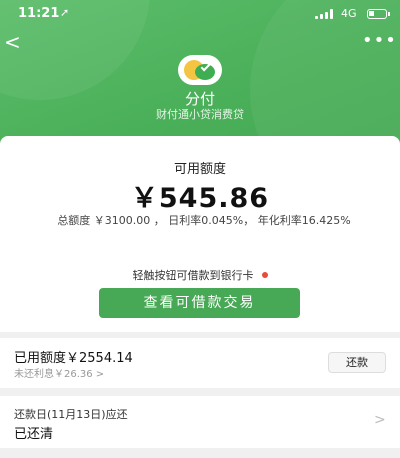 This screenshot has width=400, height=458. Describe the element at coordinates (380, 420) in the screenshot. I see `chevron-right-icon: >` at that location.